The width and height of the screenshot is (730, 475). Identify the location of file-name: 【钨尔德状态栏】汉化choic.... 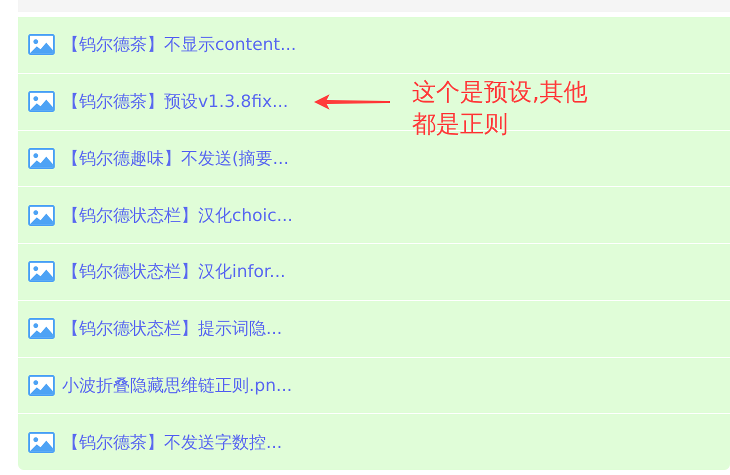
(177, 215).